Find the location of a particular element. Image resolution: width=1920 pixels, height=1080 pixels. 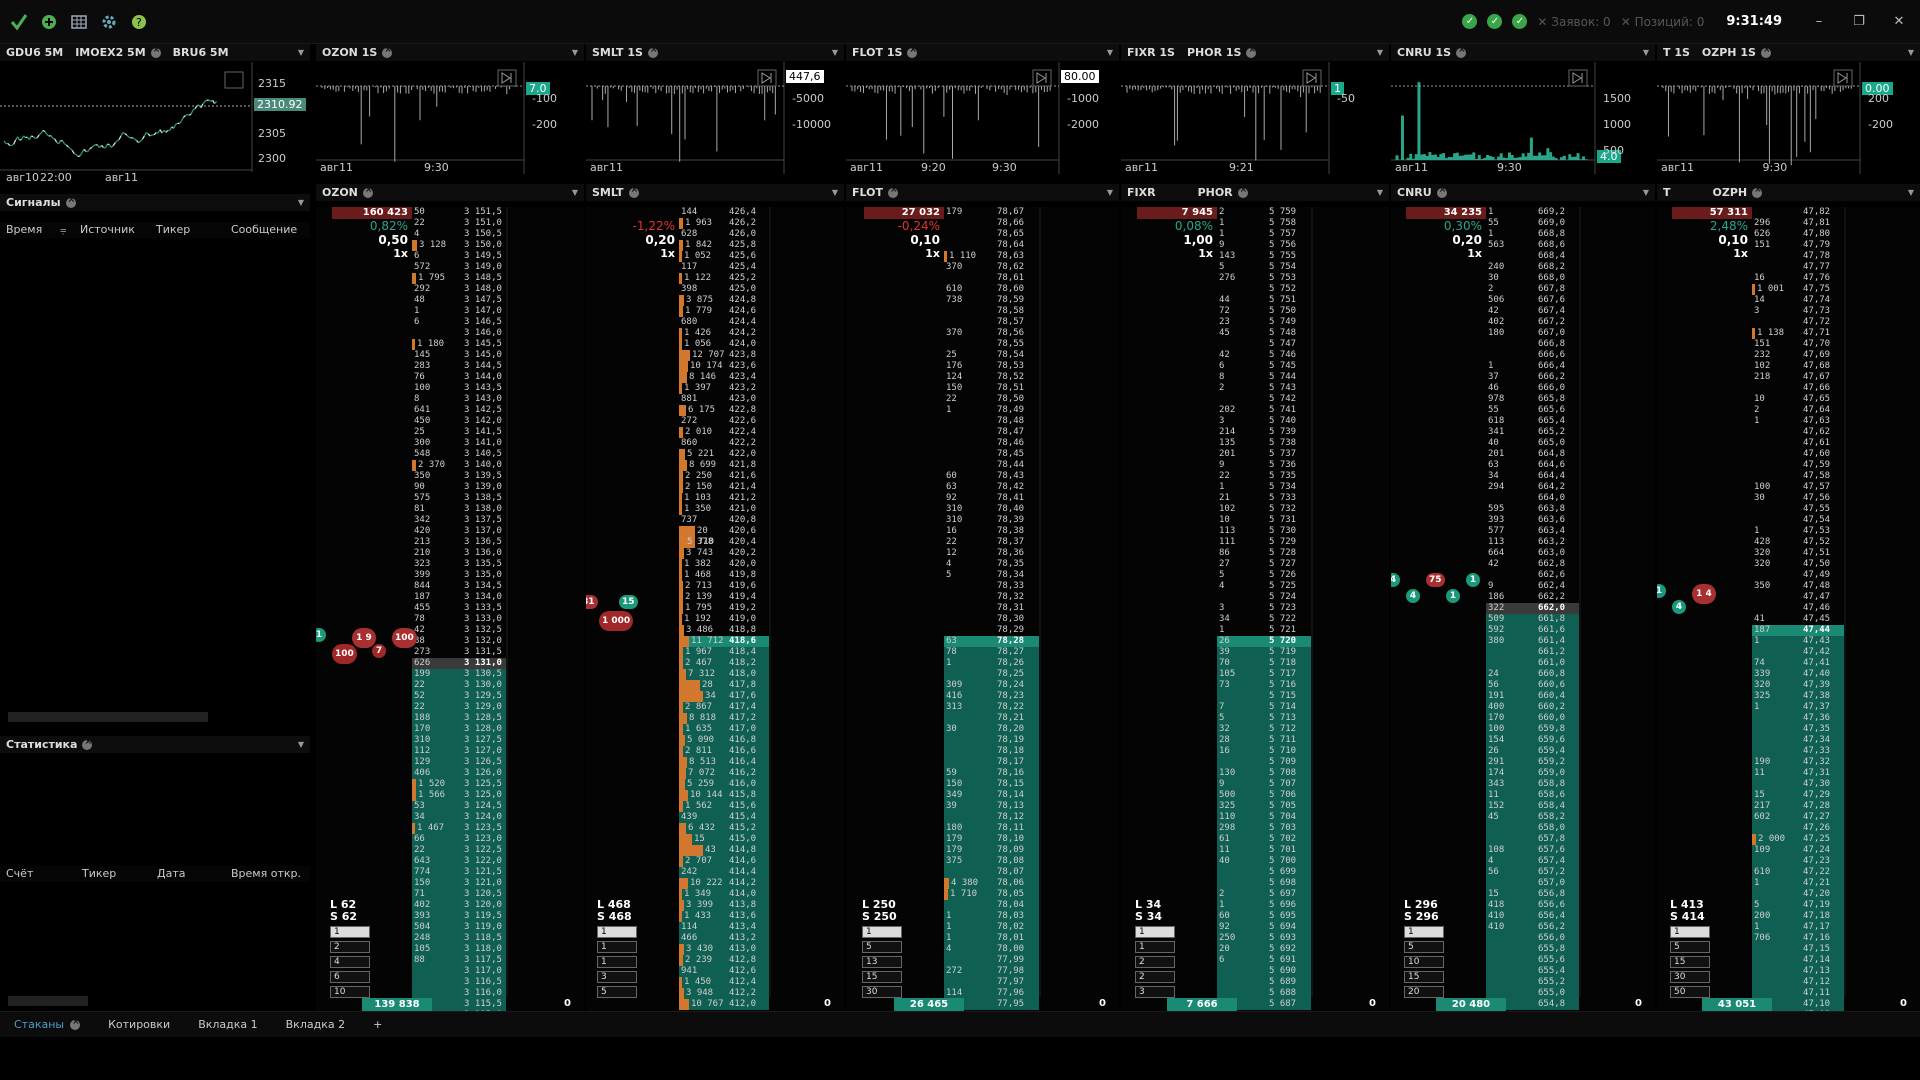

orderbook-row: 1 795 419,2 is located at coordinates (724, 608).